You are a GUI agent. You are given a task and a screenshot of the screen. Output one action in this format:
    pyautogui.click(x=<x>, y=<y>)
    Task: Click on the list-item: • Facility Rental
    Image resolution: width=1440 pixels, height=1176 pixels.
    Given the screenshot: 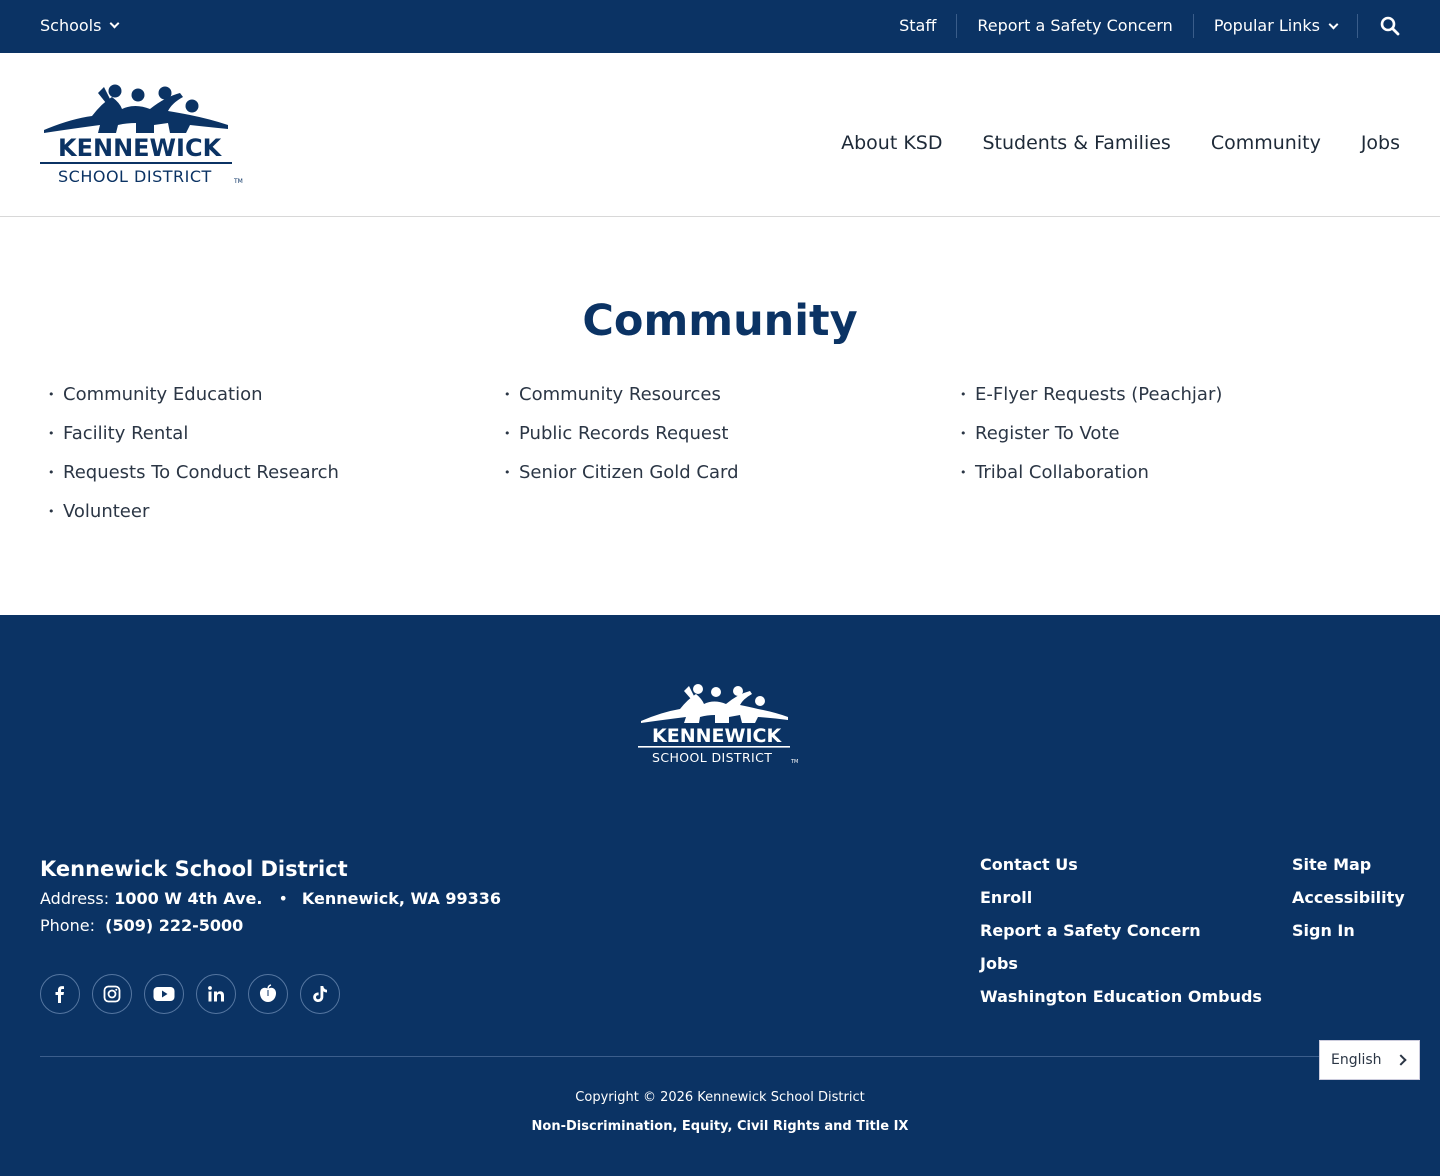 What is the action you would take?
    pyautogui.click(x=276, y=433)
    